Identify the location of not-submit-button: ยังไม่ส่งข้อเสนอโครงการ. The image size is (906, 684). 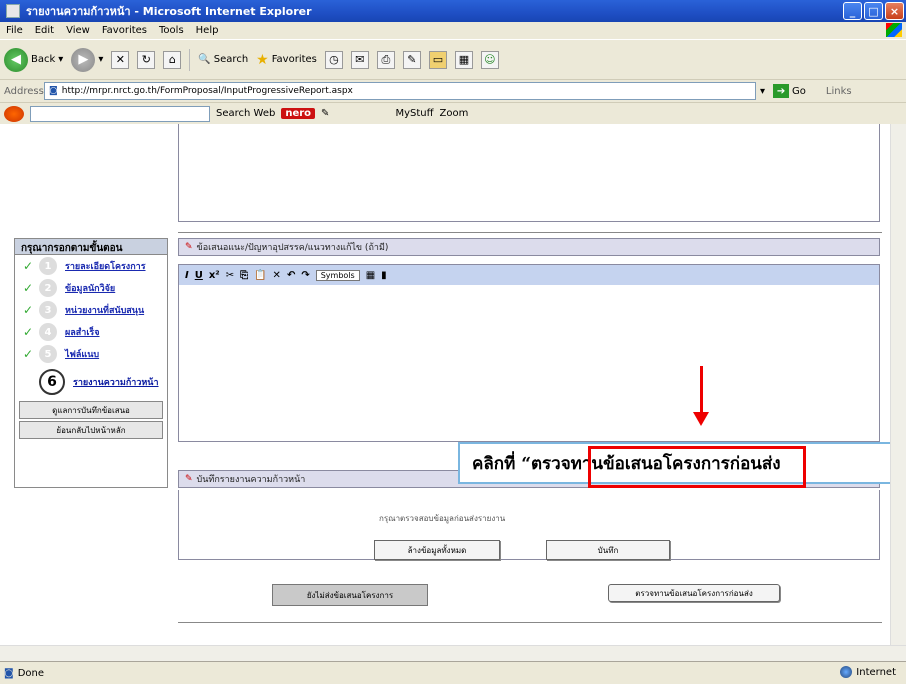
(350, 595).